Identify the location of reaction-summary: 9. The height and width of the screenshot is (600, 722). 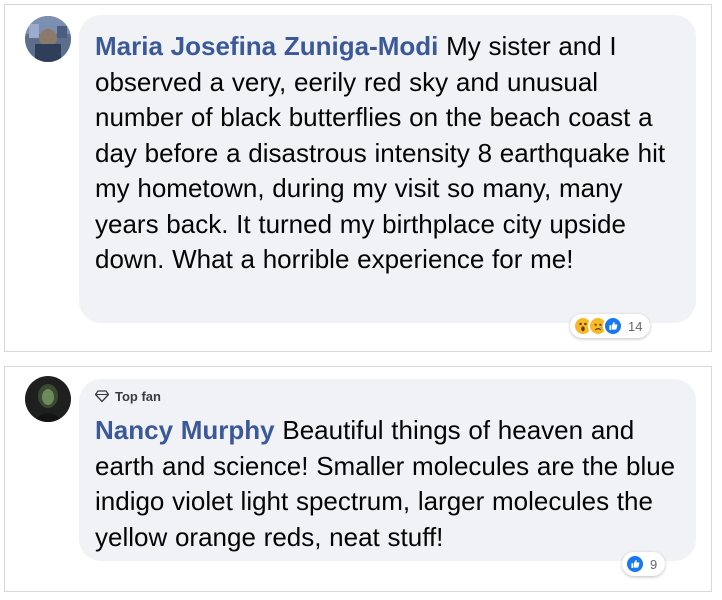
(644, 564).